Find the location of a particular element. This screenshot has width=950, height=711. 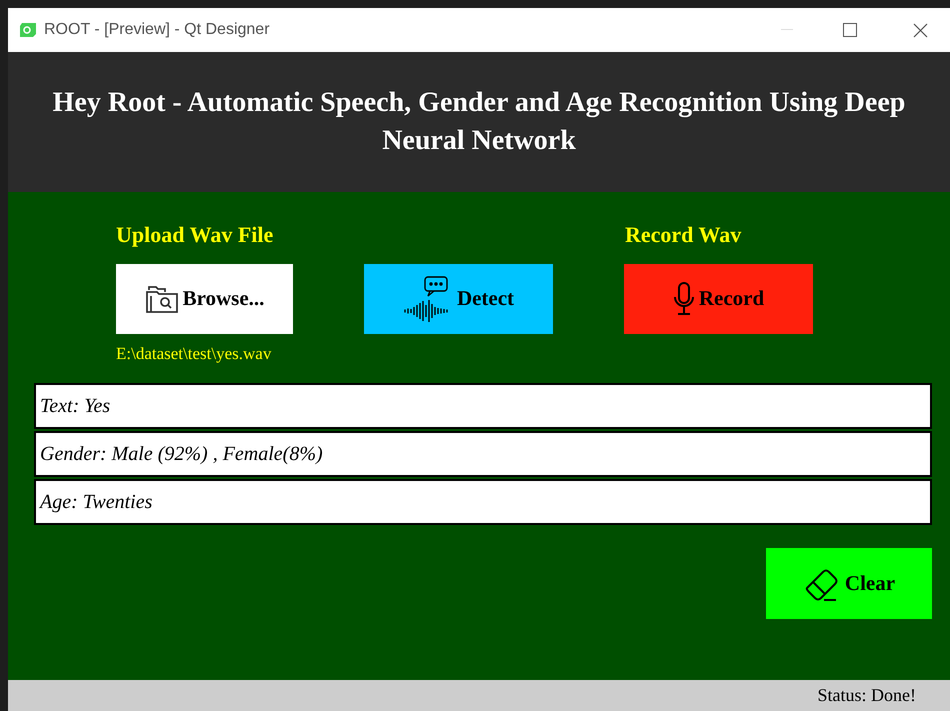

microphone-icon is located at coordinates (683, 299).